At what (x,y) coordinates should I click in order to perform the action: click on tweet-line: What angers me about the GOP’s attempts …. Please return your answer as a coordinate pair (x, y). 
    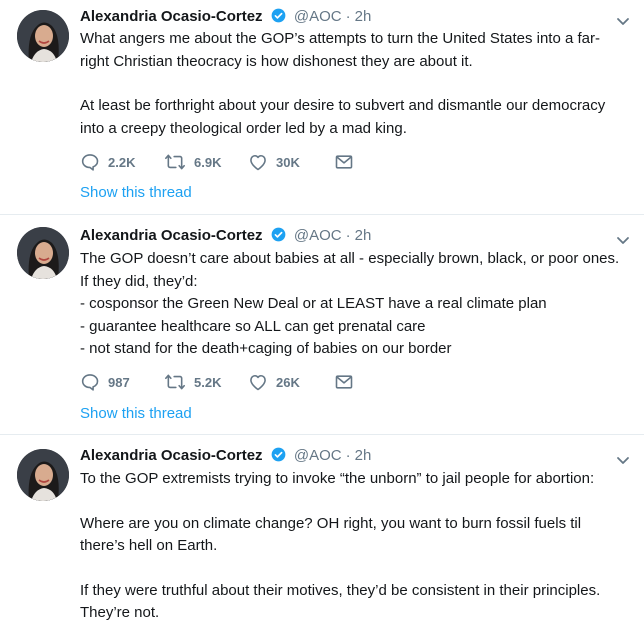
    Looking at the image, I should click on (340, 38).